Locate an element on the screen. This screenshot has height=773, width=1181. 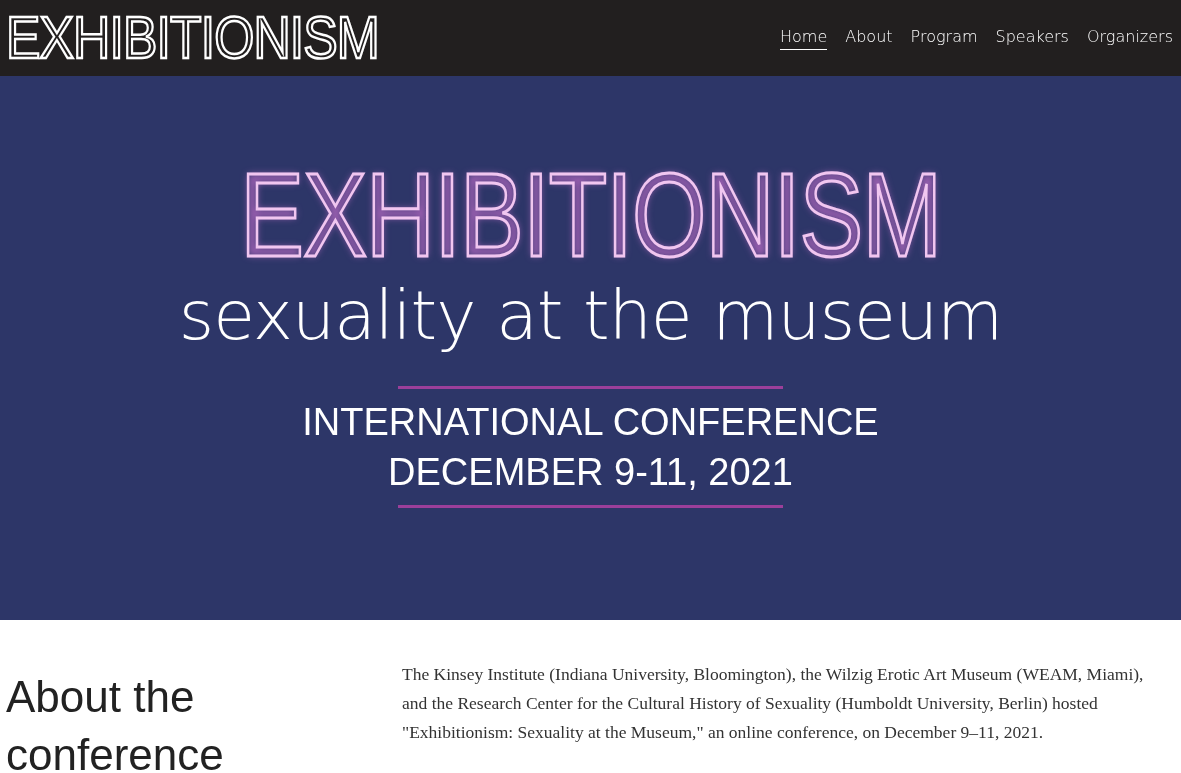
banner-subtitle: sexuality at the museum is located at coordinates (590, 316).